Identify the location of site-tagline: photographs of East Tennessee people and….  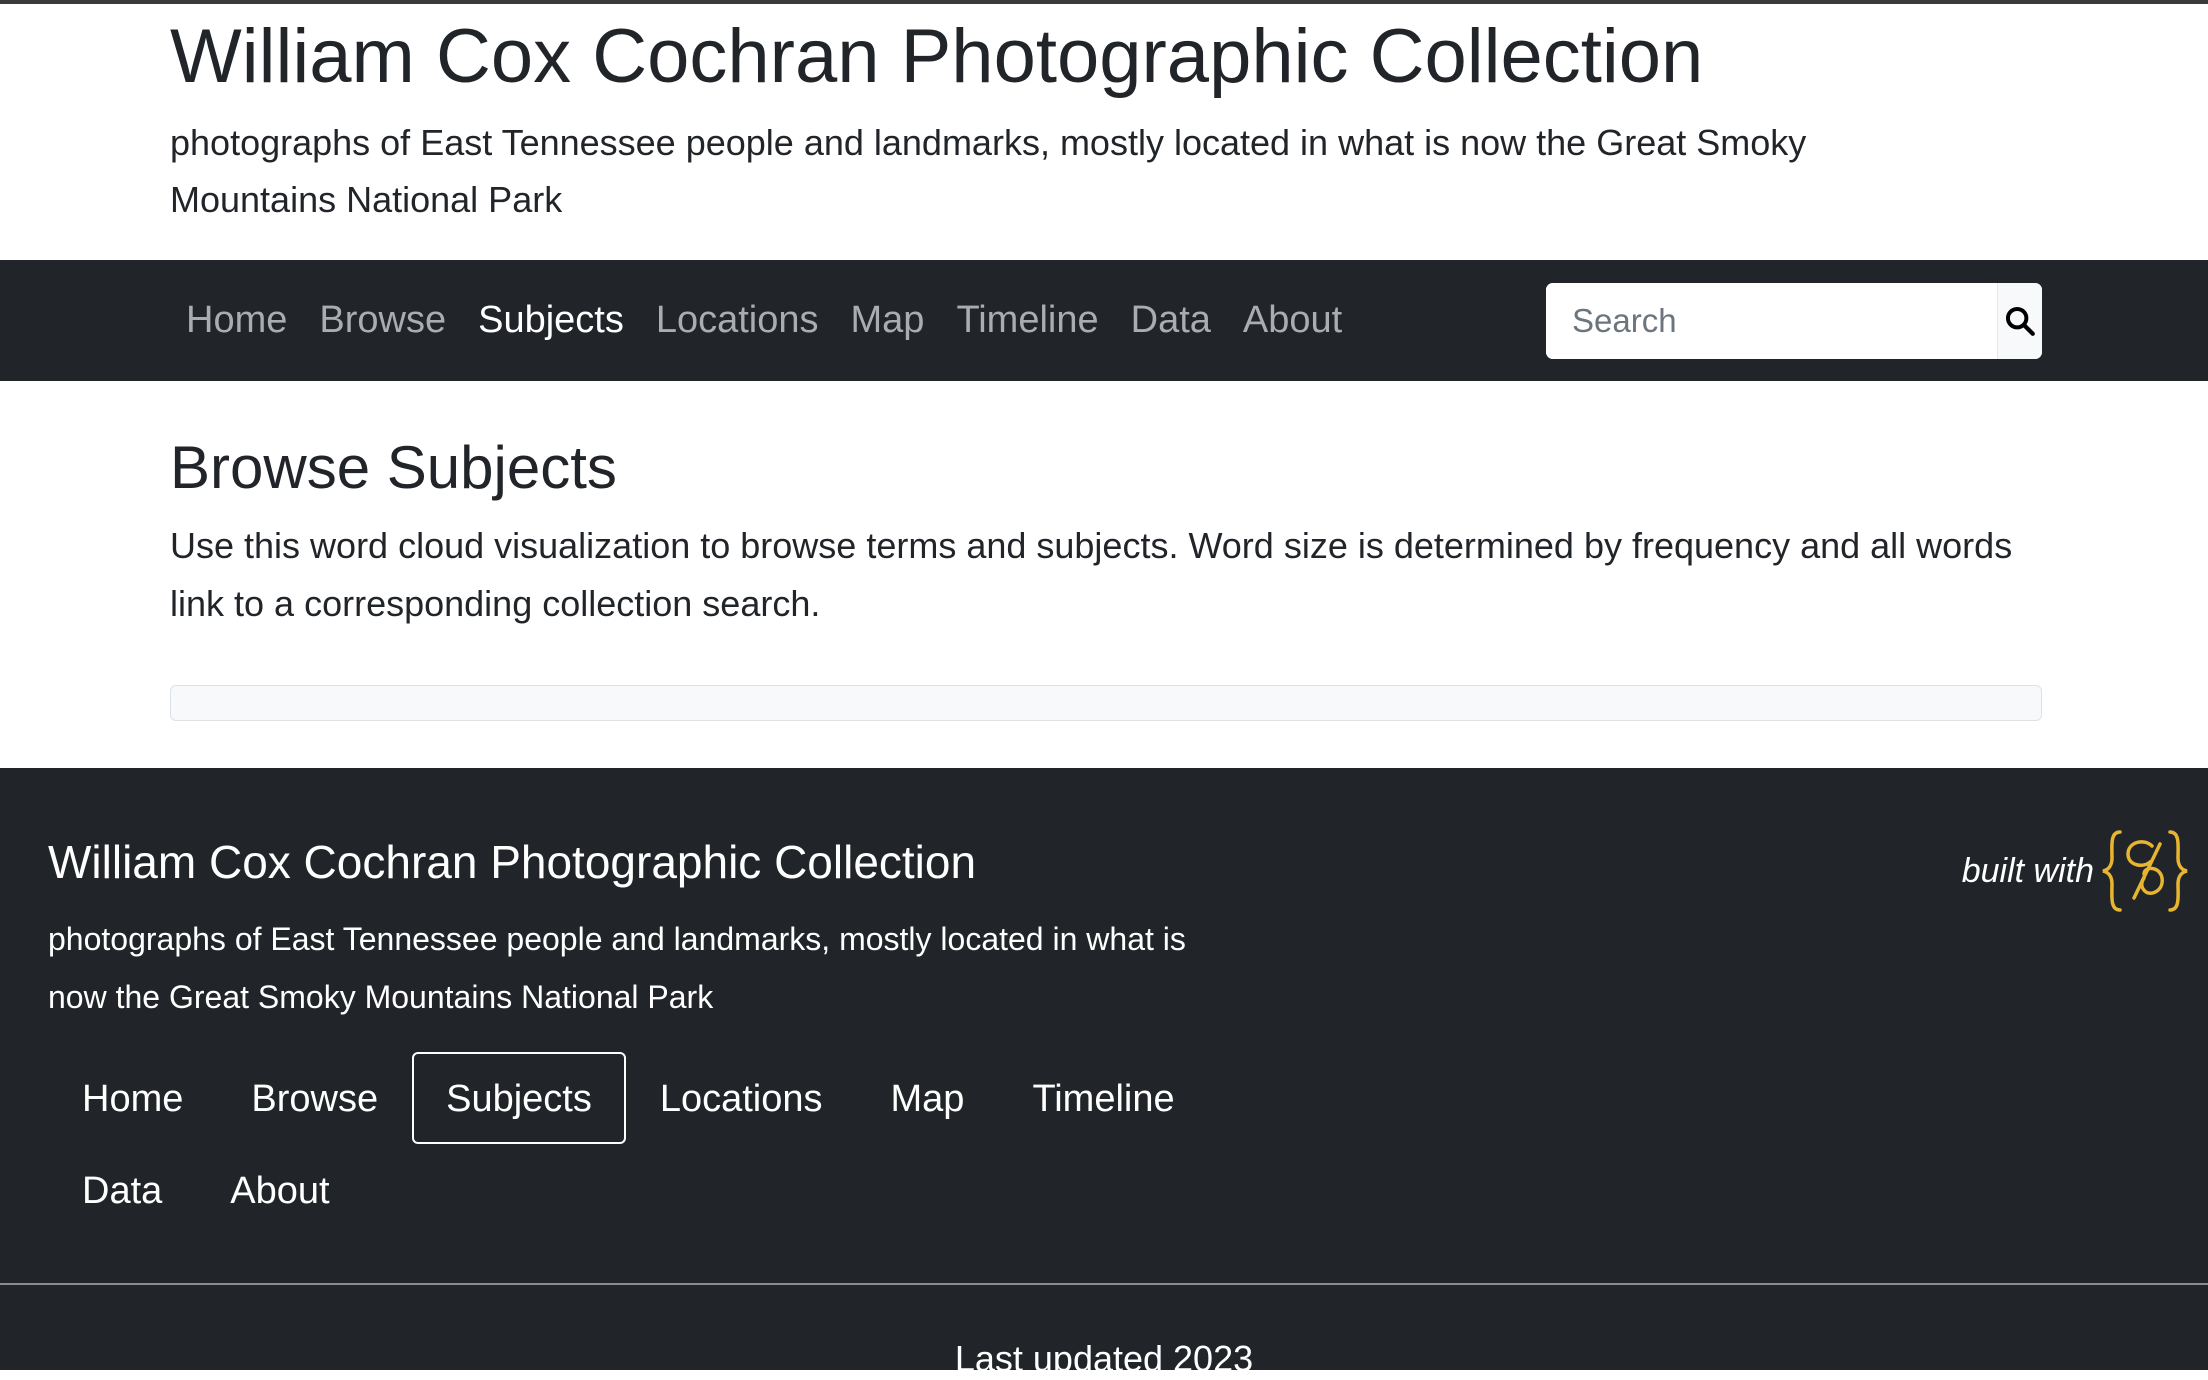
(988, 171).